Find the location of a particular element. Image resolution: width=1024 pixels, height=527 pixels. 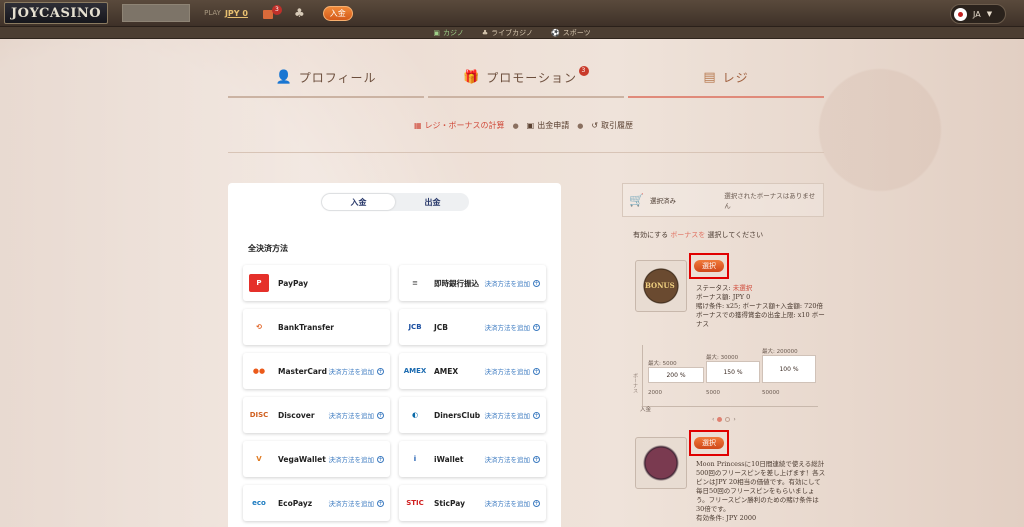

tab-promotion: 🎁 プロモーション 3 is located at coordinates (526, 78).